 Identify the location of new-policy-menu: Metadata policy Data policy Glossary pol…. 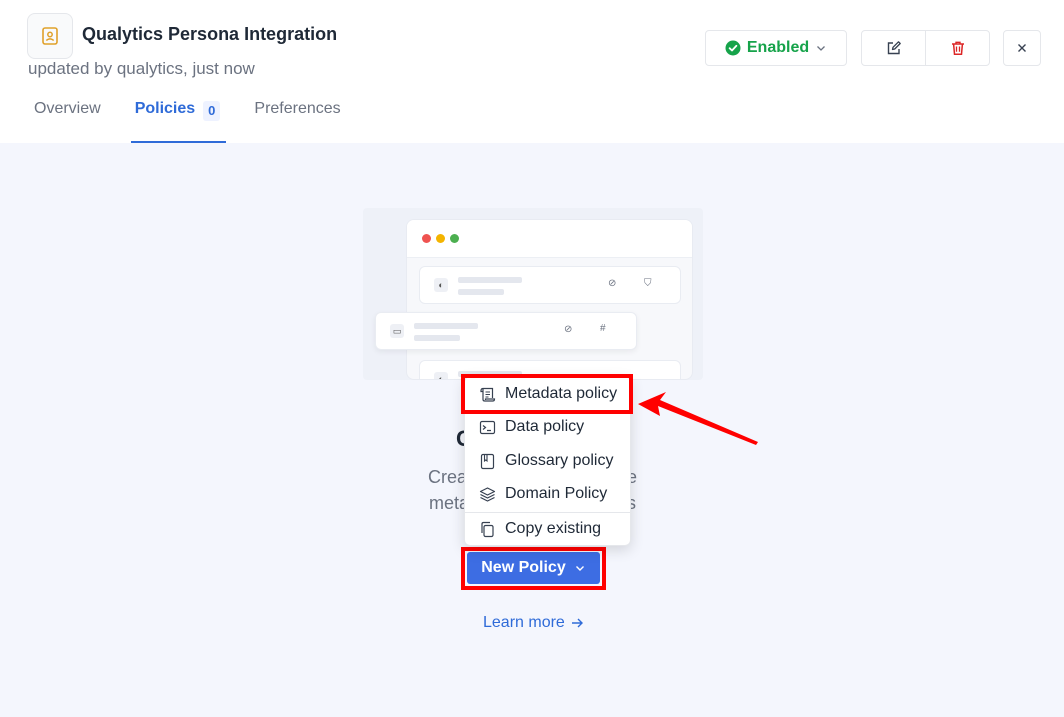
(548, 461).